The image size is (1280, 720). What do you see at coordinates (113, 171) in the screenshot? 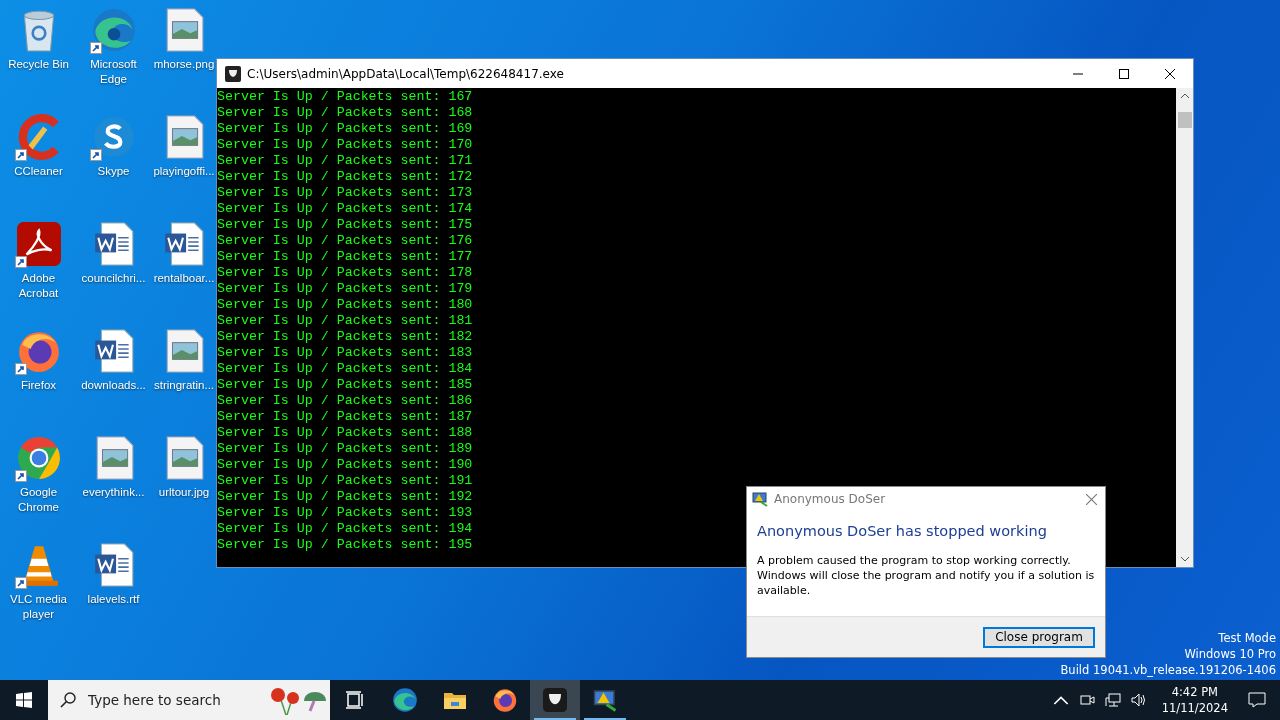
I see `desktop-icon-label: Skype` at bounding box center [113, 171].